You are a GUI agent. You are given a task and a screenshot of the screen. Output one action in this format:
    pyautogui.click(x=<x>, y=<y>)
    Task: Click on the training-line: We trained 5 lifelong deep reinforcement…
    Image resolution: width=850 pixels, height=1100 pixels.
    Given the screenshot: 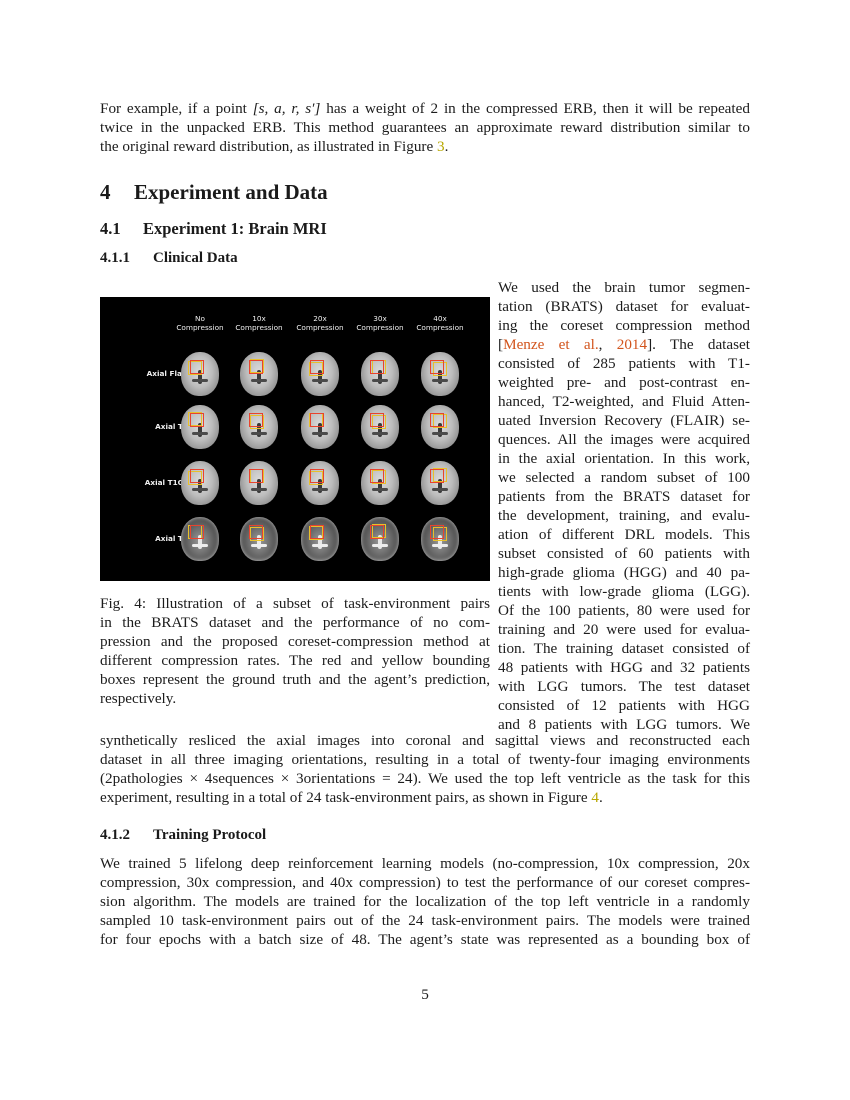 What is the action you would take?
    pyautogui.click(x=425, y=863)
    